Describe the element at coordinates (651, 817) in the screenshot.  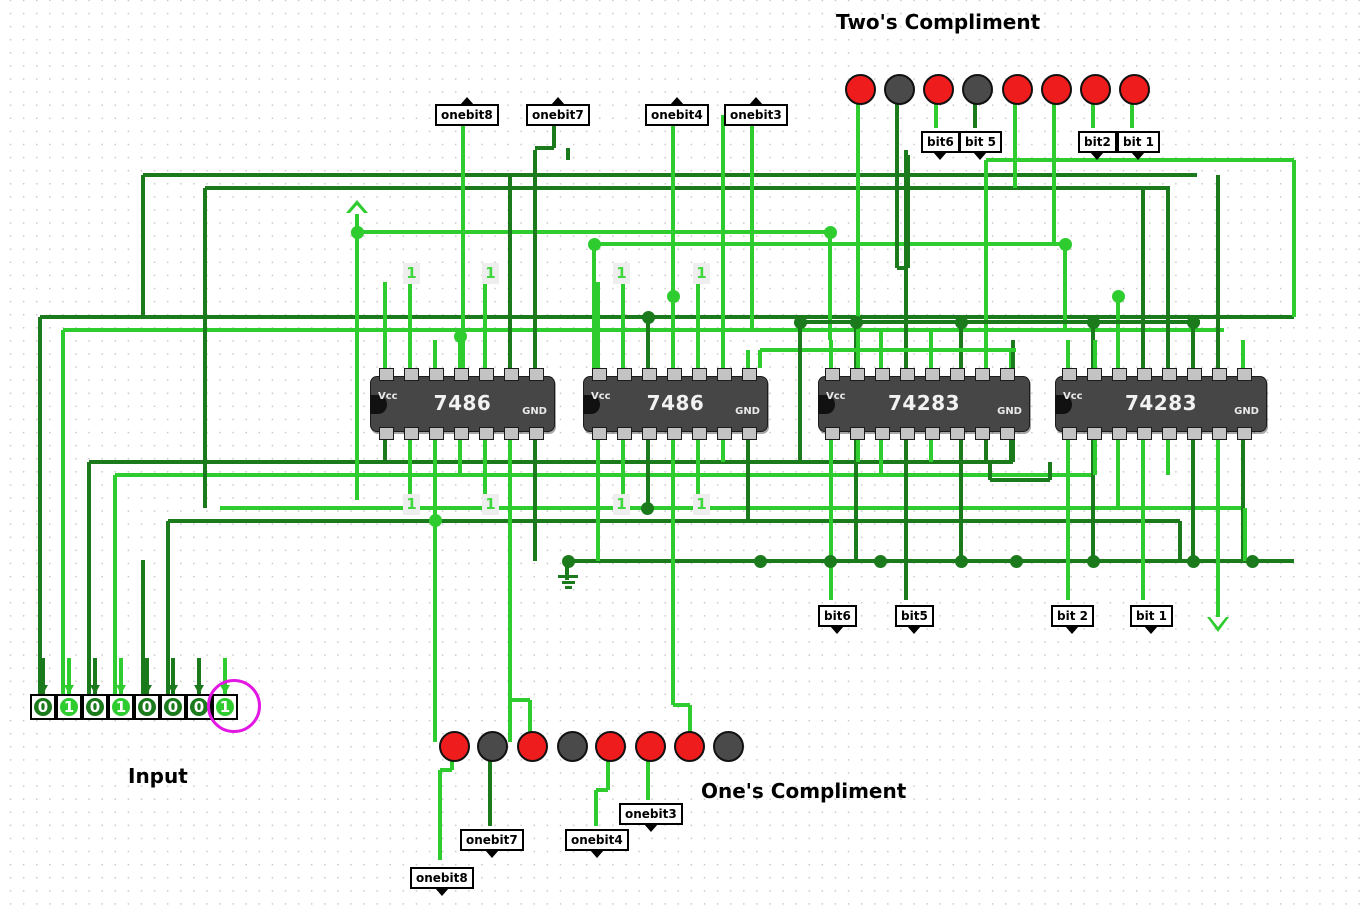
I see `tunnel-ones-onebit3: onebit3` at that location.